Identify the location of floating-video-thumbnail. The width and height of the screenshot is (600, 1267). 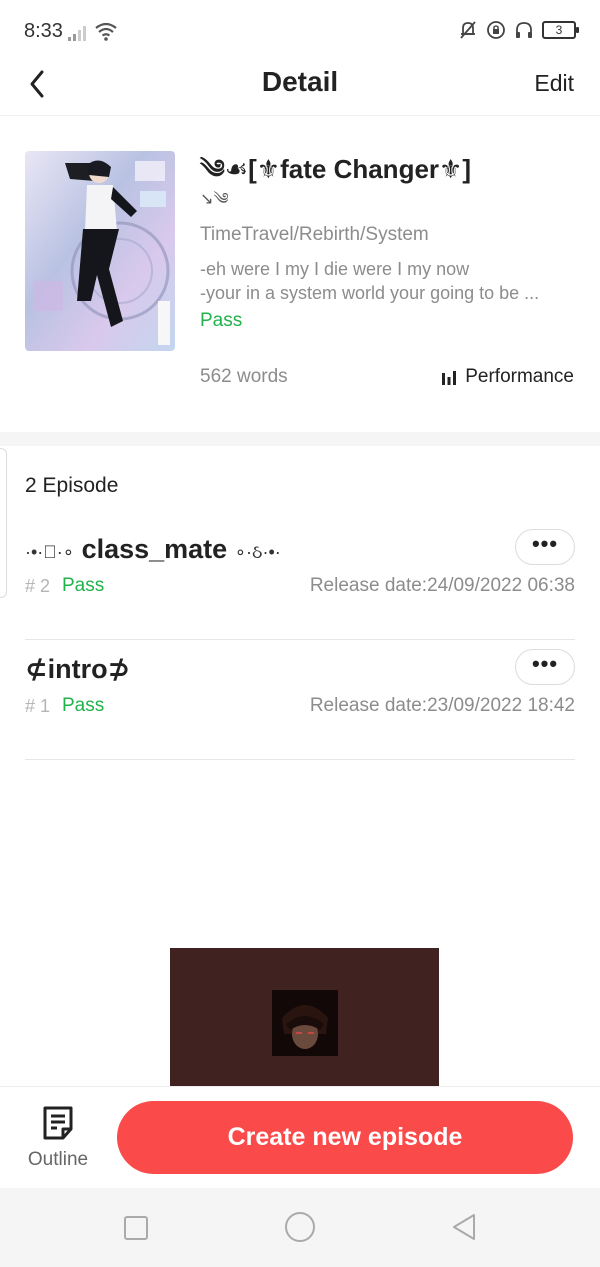
(304, 1024).